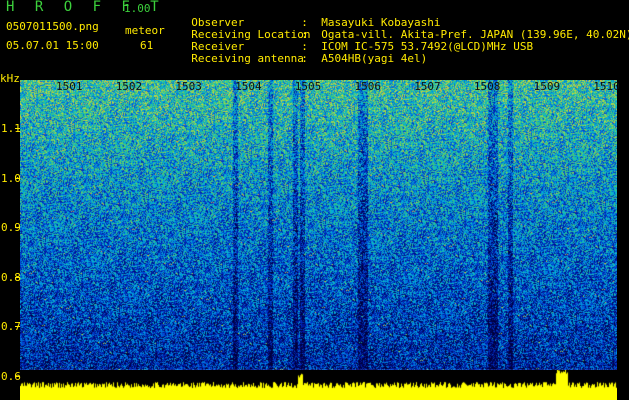  I want to click on x-tick-label: 1506, so click(368, 86).